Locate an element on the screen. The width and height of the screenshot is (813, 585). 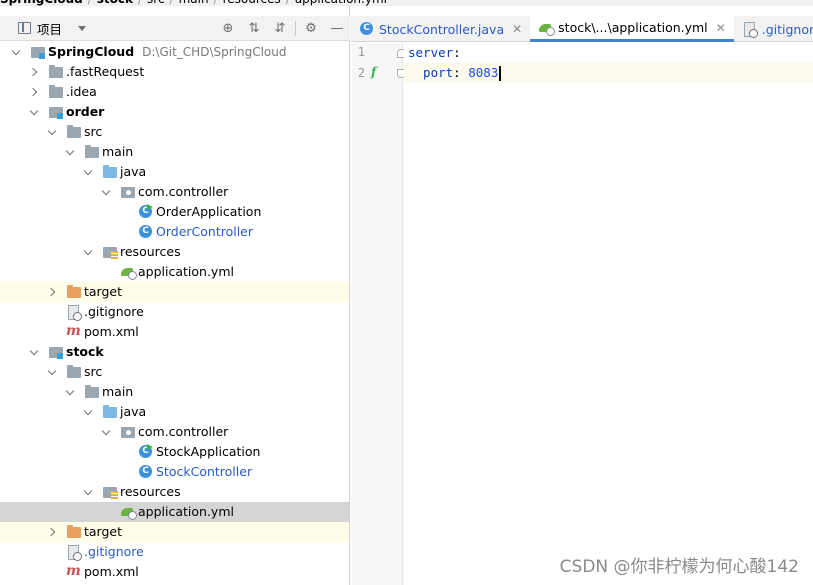
expand-all-icon: ⇅ is located at coordinates (254, 28).